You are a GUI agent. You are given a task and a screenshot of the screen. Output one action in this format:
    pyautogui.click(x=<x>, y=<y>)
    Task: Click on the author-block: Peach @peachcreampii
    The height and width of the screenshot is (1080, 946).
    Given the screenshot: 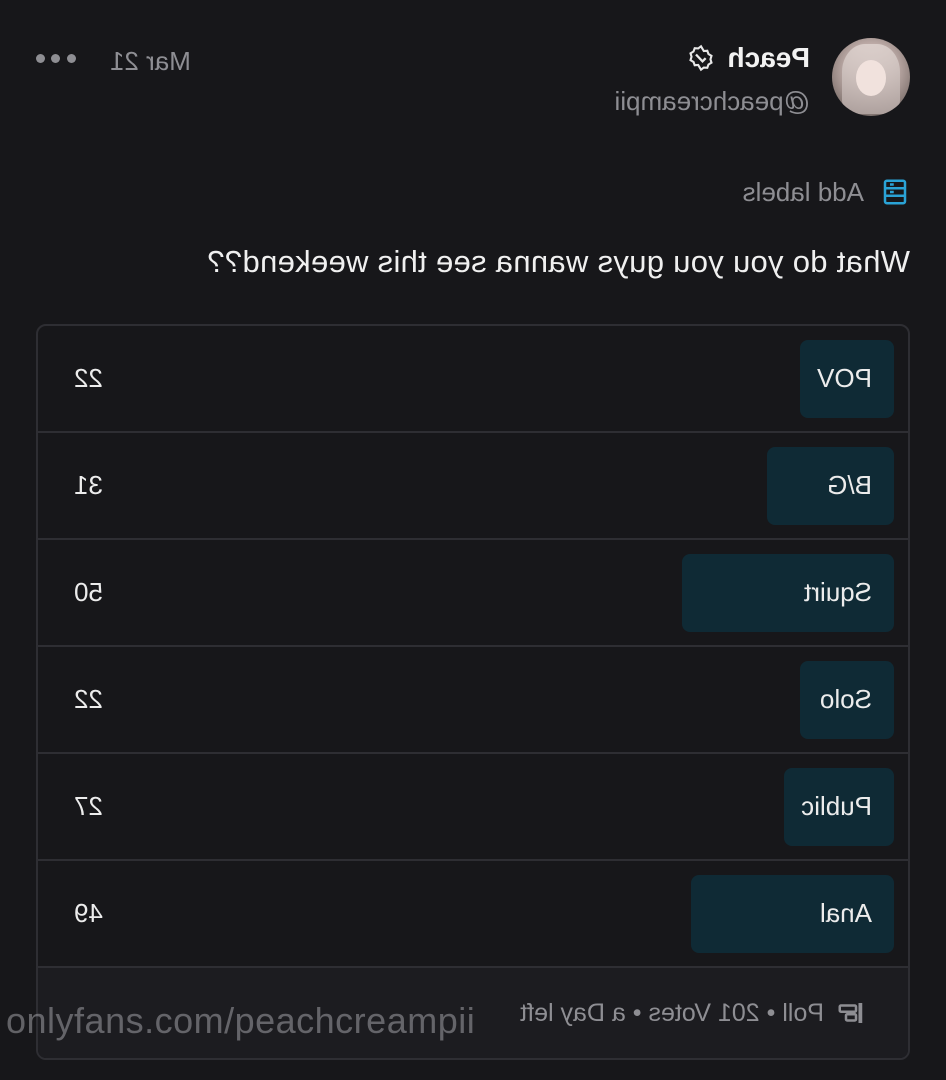 What is the action you would take?
    pyautogui.click(x=712, y=79)
    